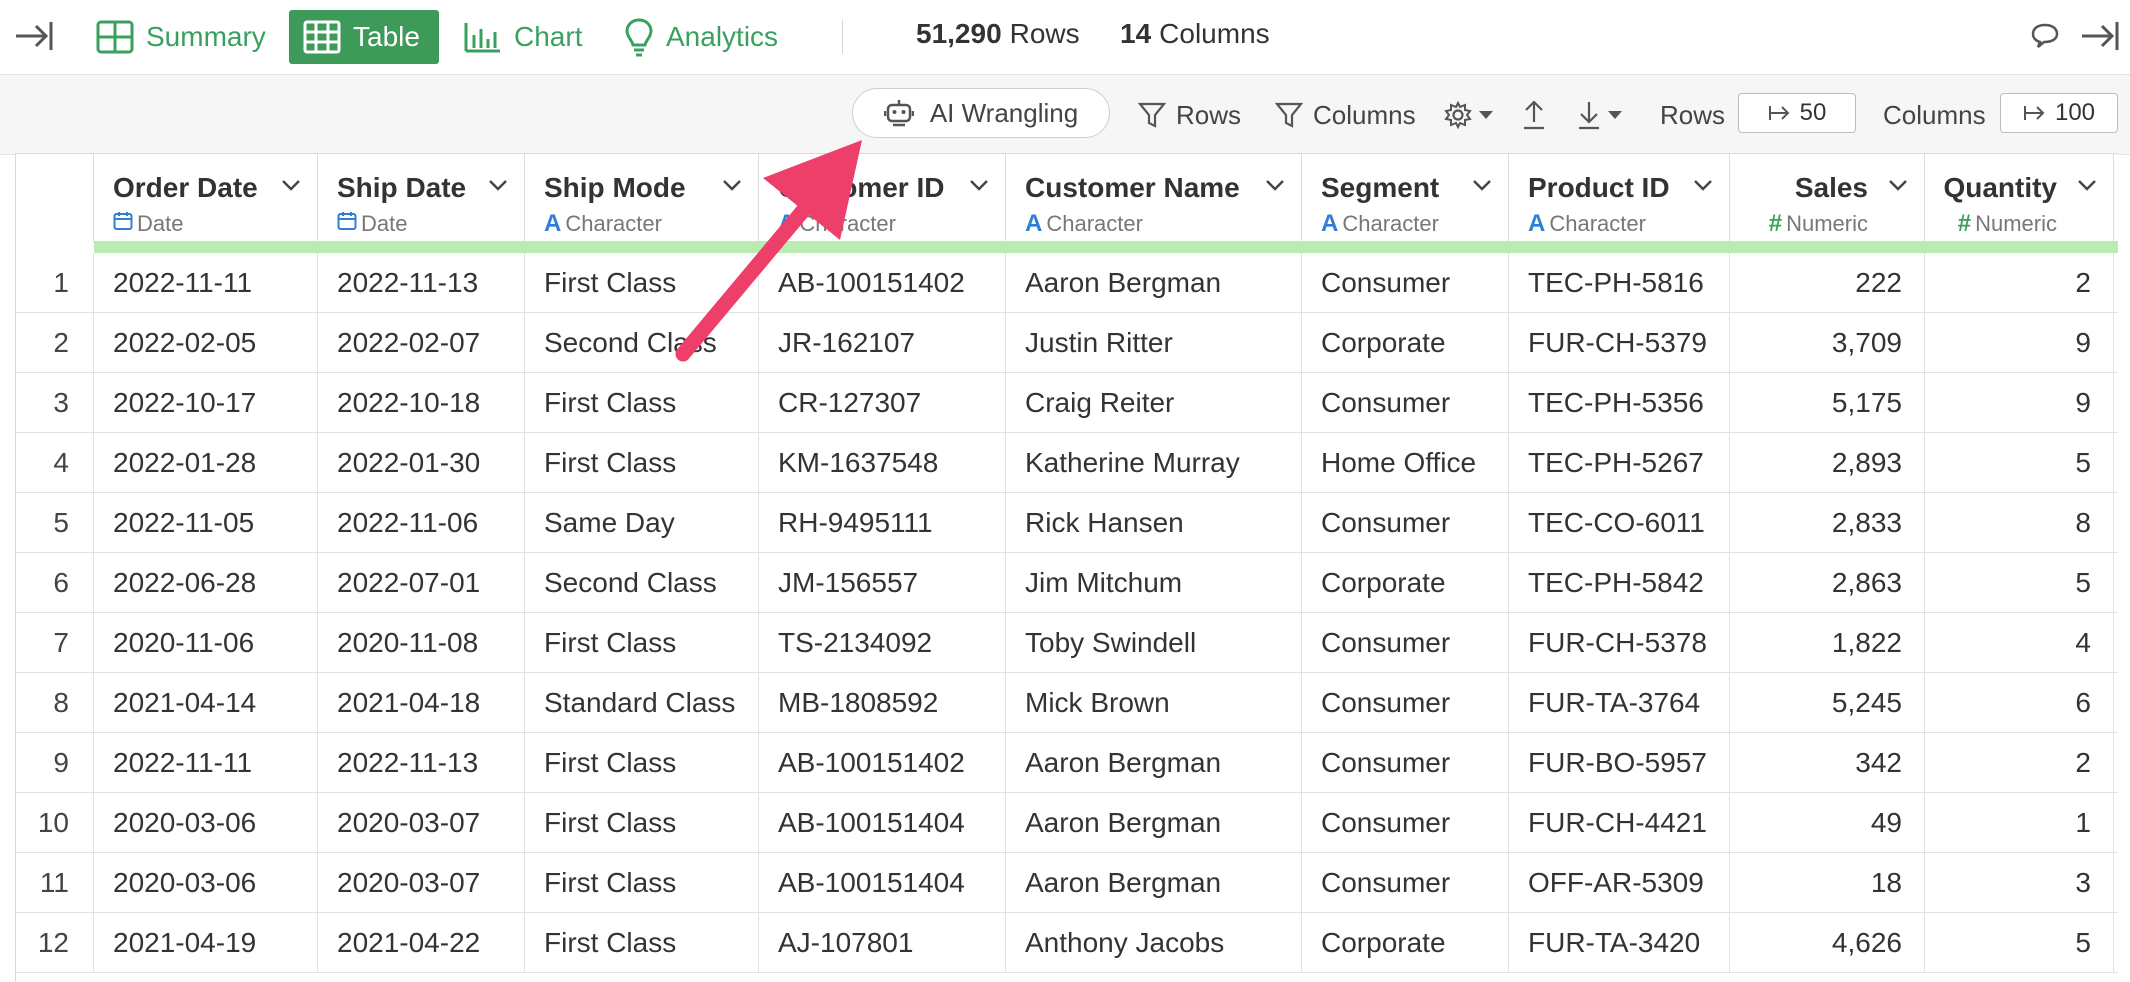 Image resolution: width=2130 pixels, height=982 pixels. I want to click on table-cell: 2, so click(2019, 282).